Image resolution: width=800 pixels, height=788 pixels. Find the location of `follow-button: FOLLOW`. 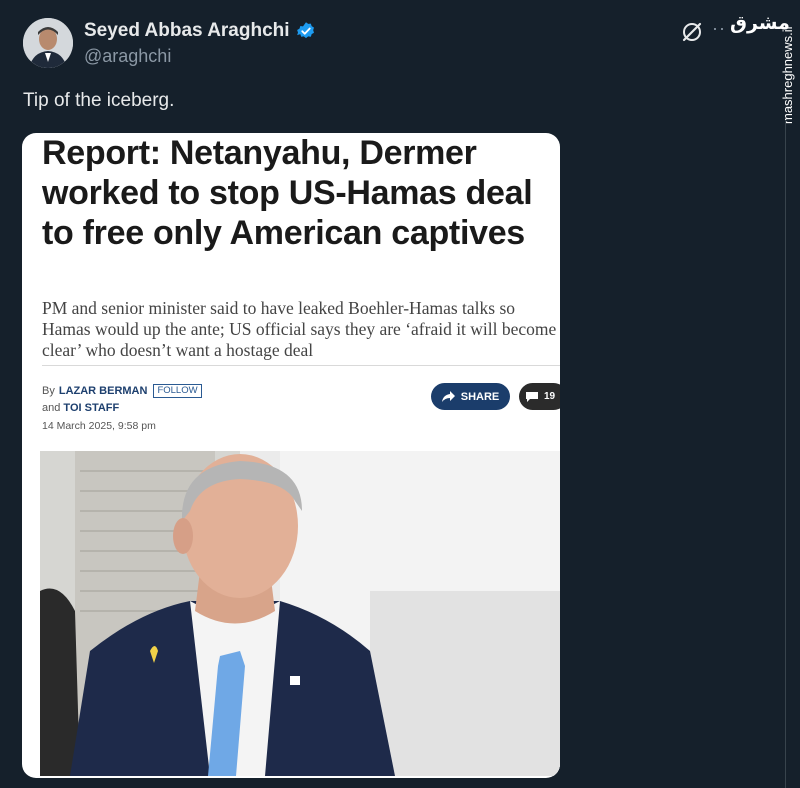

follow-button: FOLLOW is located at coordinates (177, 391).